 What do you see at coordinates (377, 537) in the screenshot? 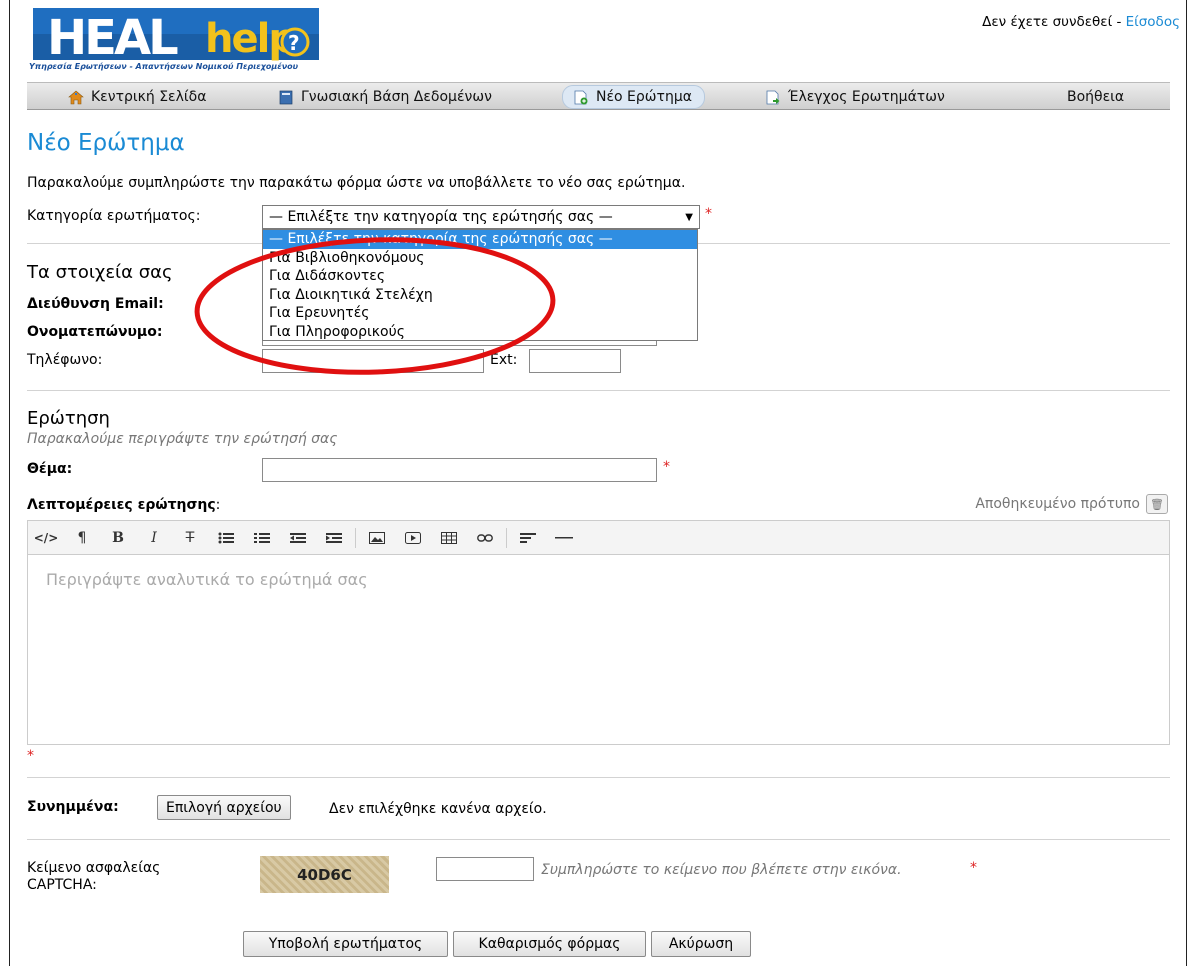
I see `image-icon` at bounding box center [377, 537].